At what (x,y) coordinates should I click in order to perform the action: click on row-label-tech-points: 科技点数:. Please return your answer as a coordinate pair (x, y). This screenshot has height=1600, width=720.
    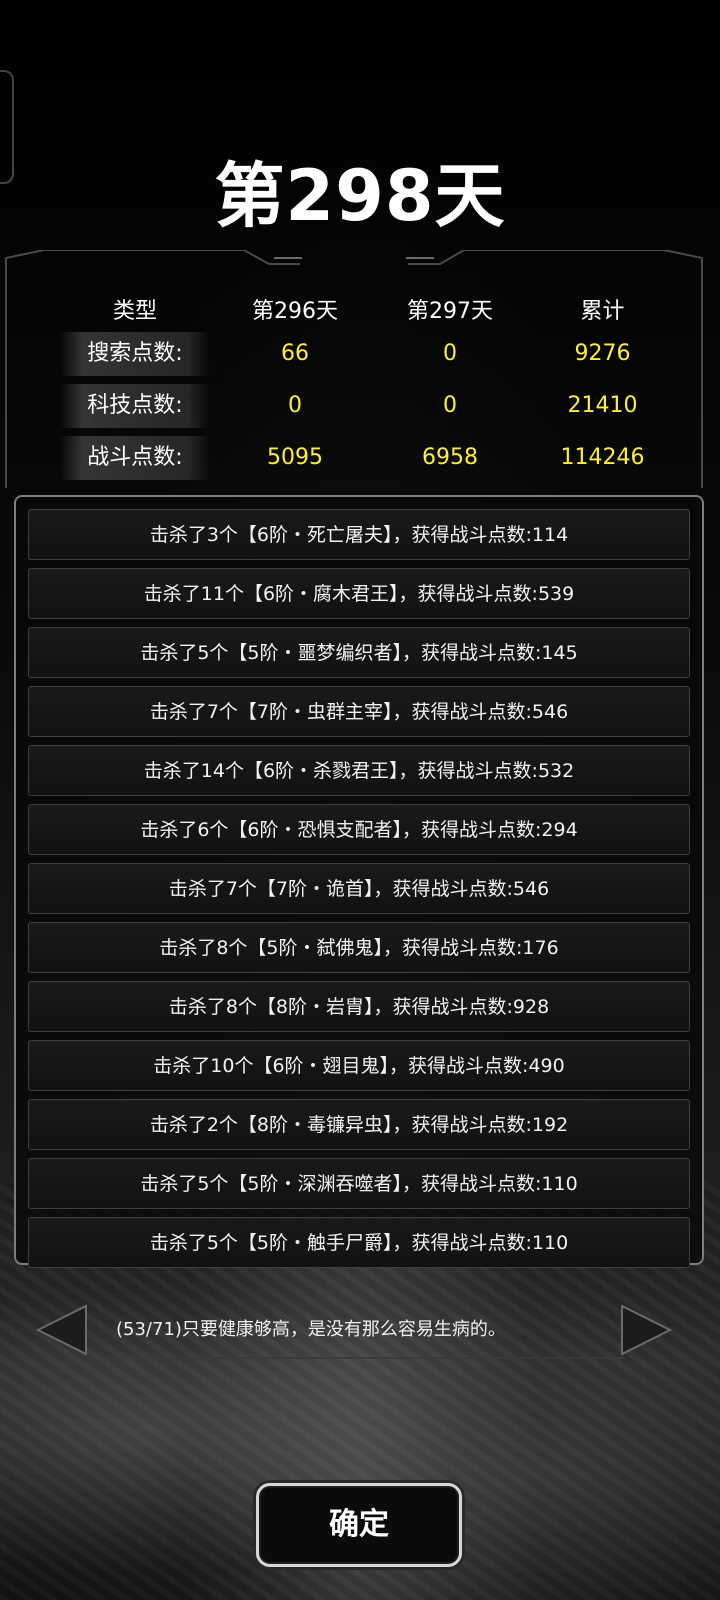
    Looking at the image, I should click on (135, 406).